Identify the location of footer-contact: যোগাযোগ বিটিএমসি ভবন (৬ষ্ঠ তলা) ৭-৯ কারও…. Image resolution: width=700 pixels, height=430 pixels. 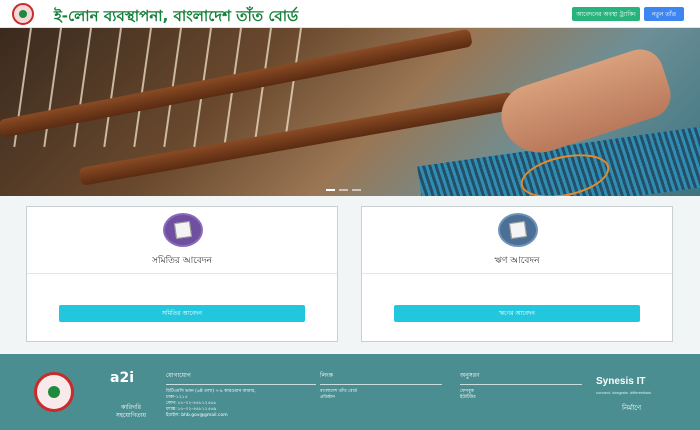
(241, 394).